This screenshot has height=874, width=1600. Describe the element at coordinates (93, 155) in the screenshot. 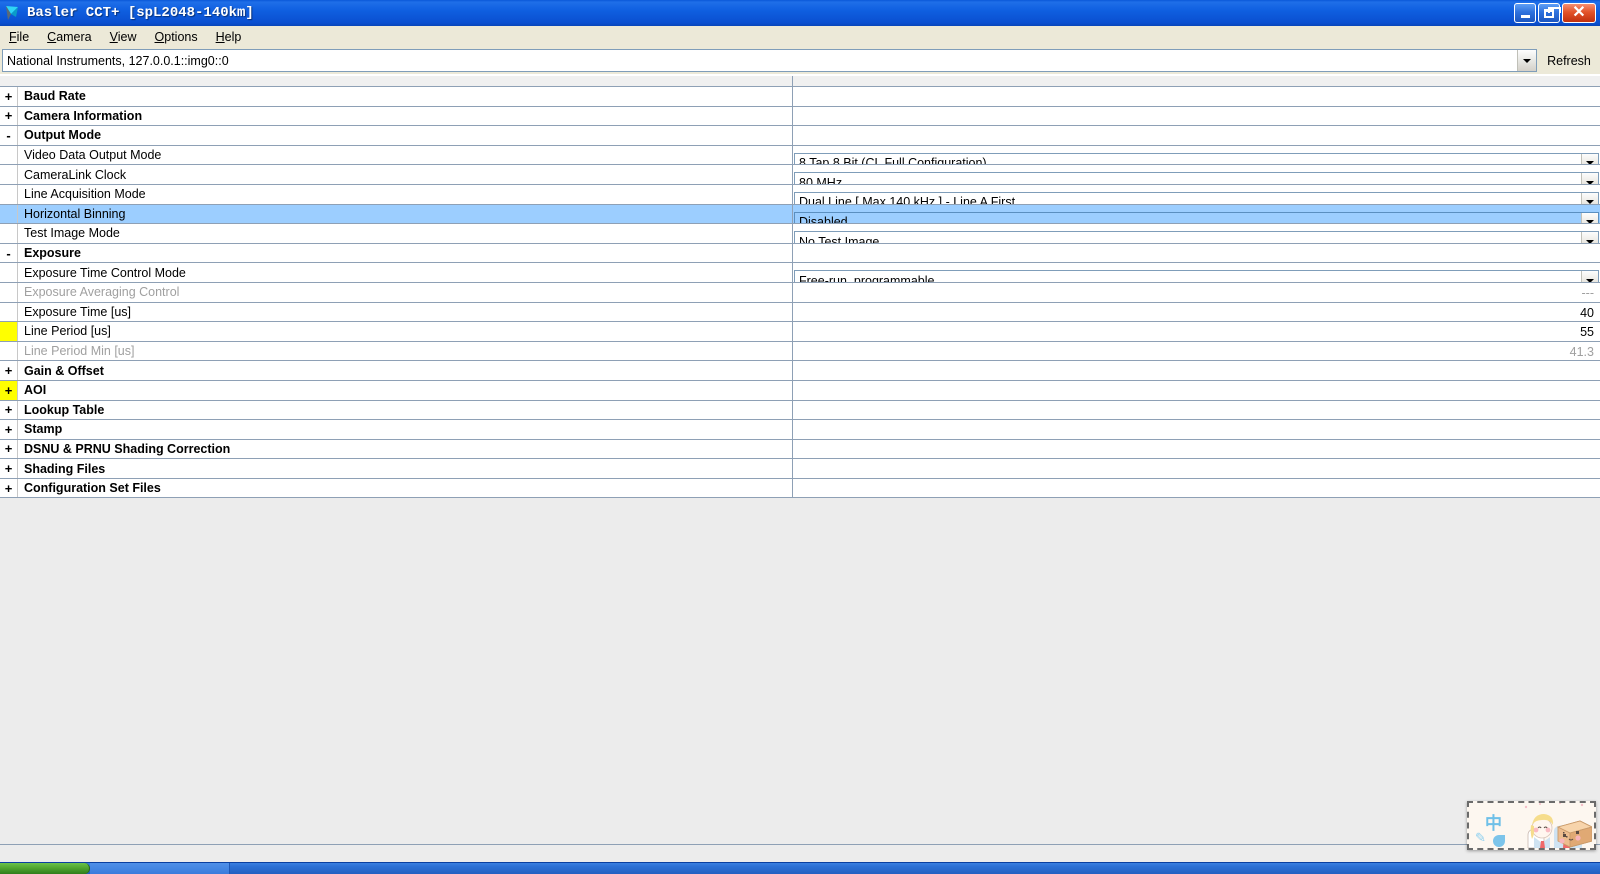

I see `grid-row-label: Video Data Output Mode` at that location.